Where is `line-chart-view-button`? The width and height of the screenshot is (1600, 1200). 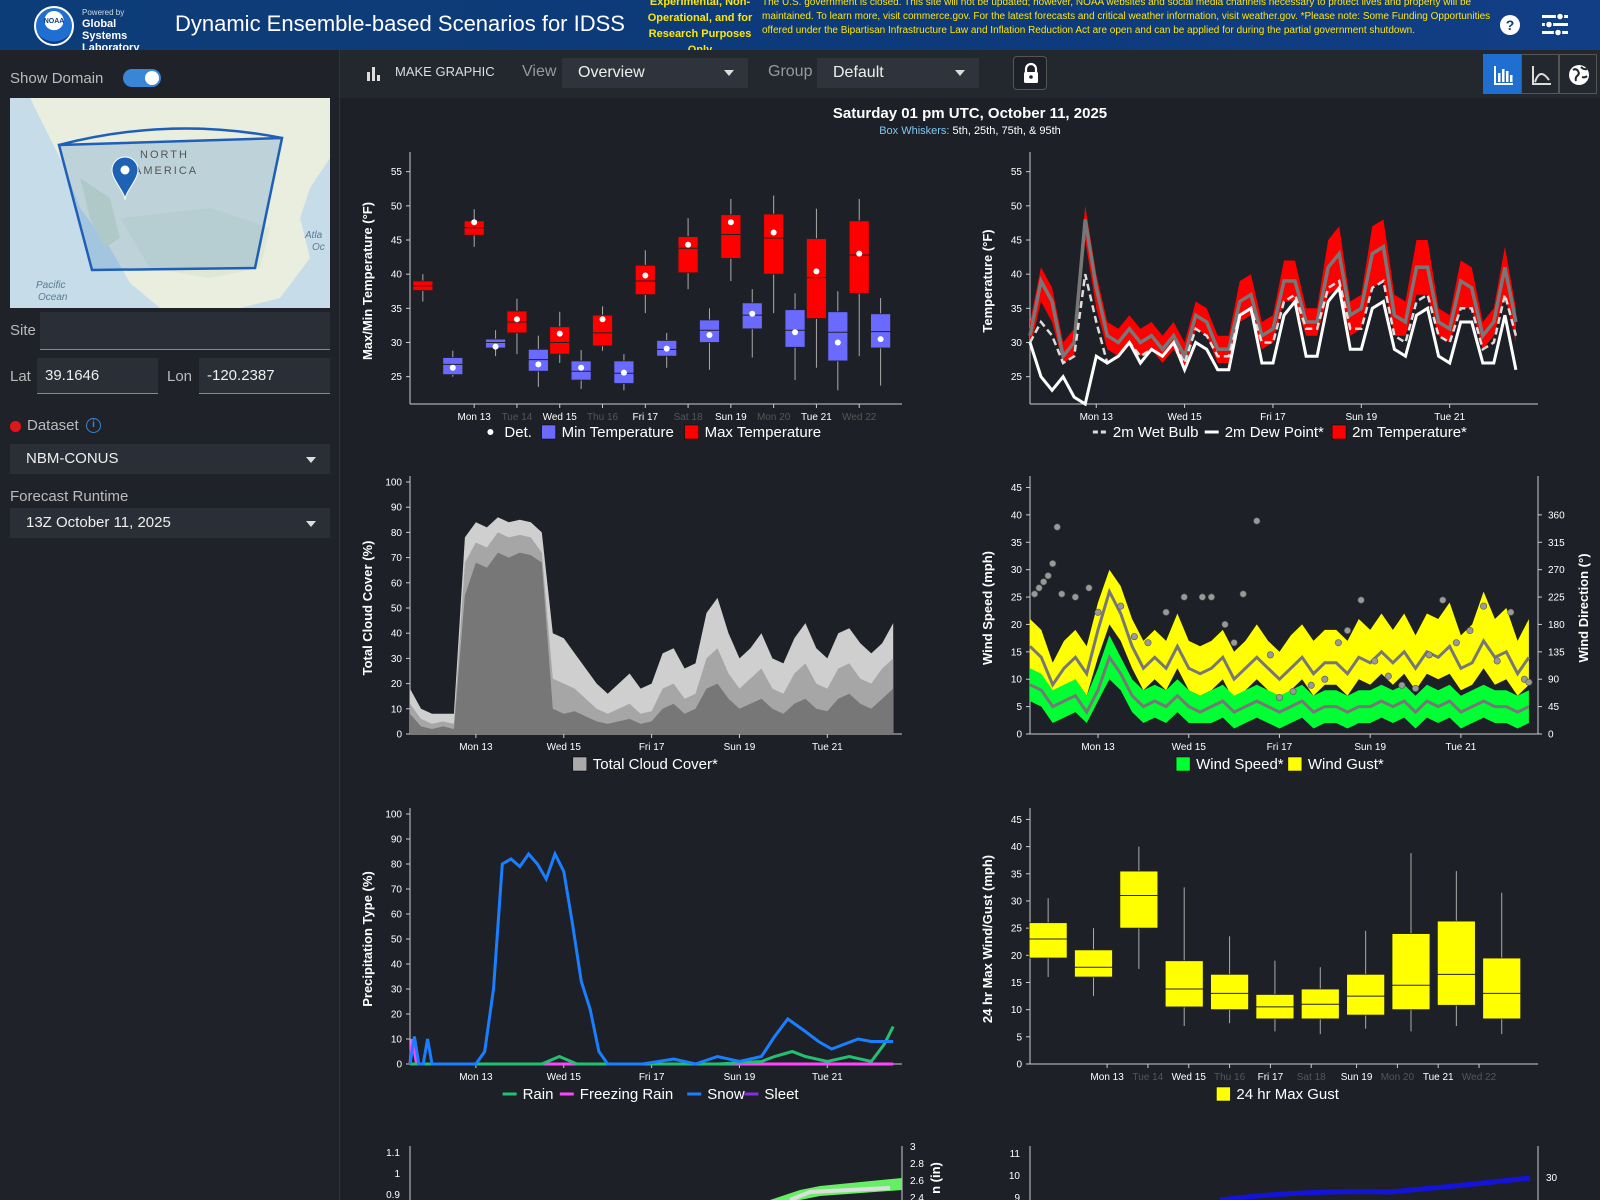 line-chart-view-button is located at coordinates (1540, 74).